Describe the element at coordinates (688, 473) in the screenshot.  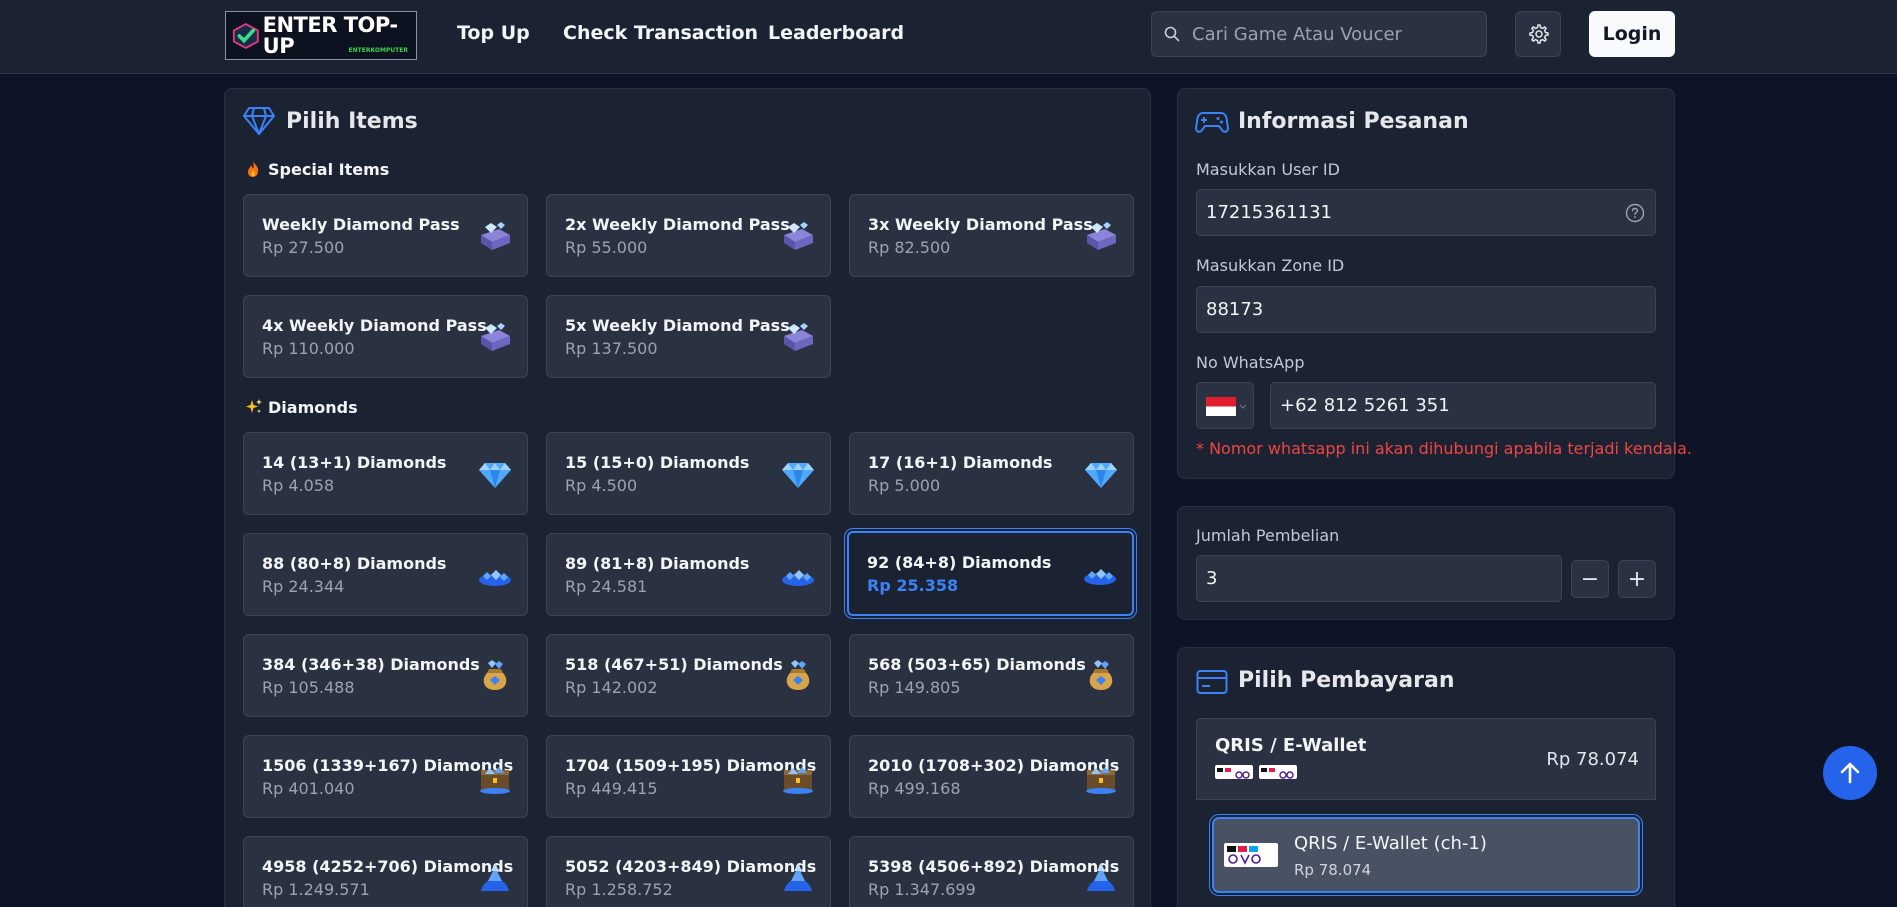
I see `diamond-card-15: 15 (15+0) Diamonds Rp 4.500` at that location.